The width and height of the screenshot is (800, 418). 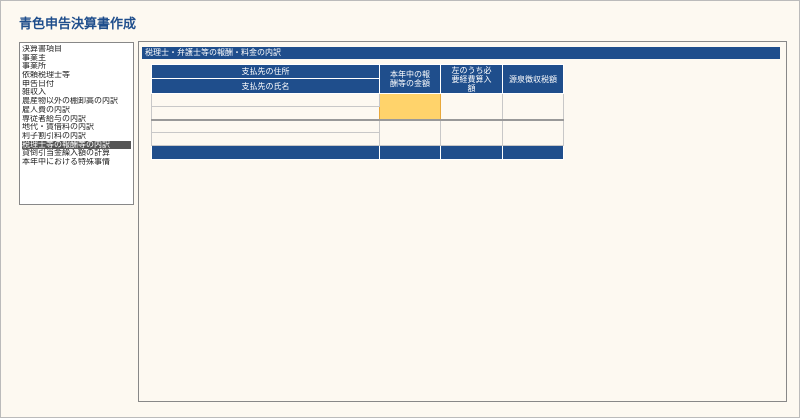 What do you see at coordinates (265, 71) in the screenshot?
I see `col-address: 支払先の住所` at bounding box center [265, 71].